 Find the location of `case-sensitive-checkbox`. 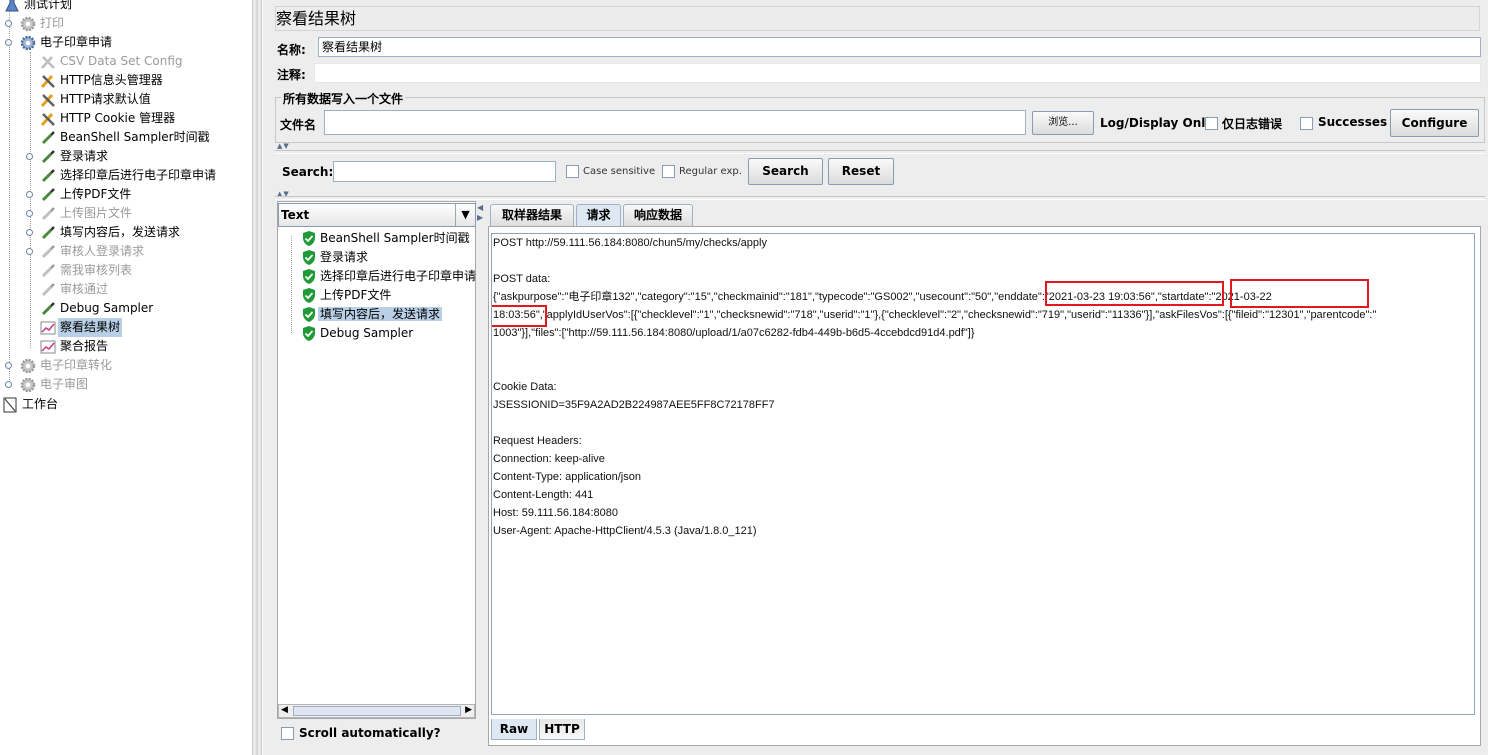

case-sensitive-checkbox is located at coordinates (572, 171).